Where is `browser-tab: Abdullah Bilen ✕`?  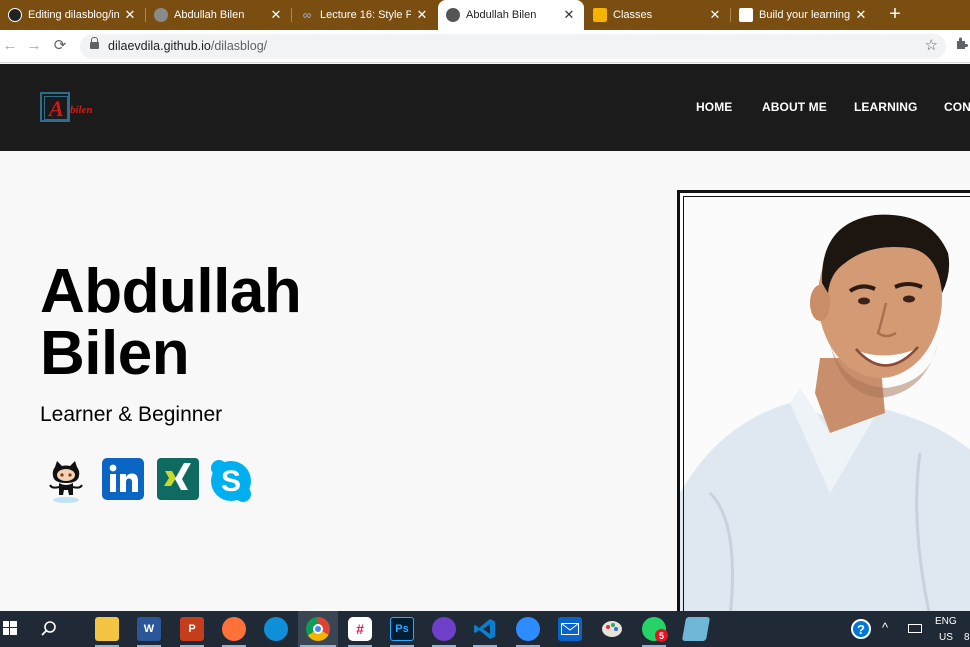 browser-tab: Abdullah Bilen ✕ is located at coordinates (218, 15).